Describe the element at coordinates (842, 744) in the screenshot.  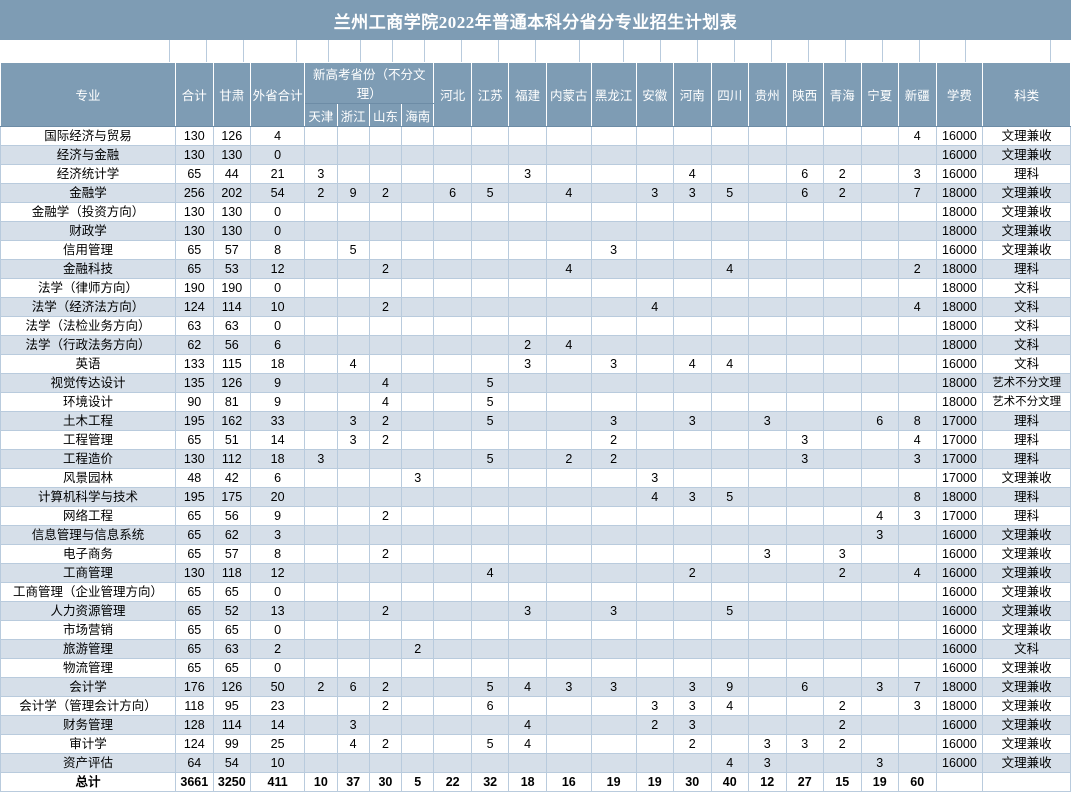
I see `cell-qinghai: 2` at that location.